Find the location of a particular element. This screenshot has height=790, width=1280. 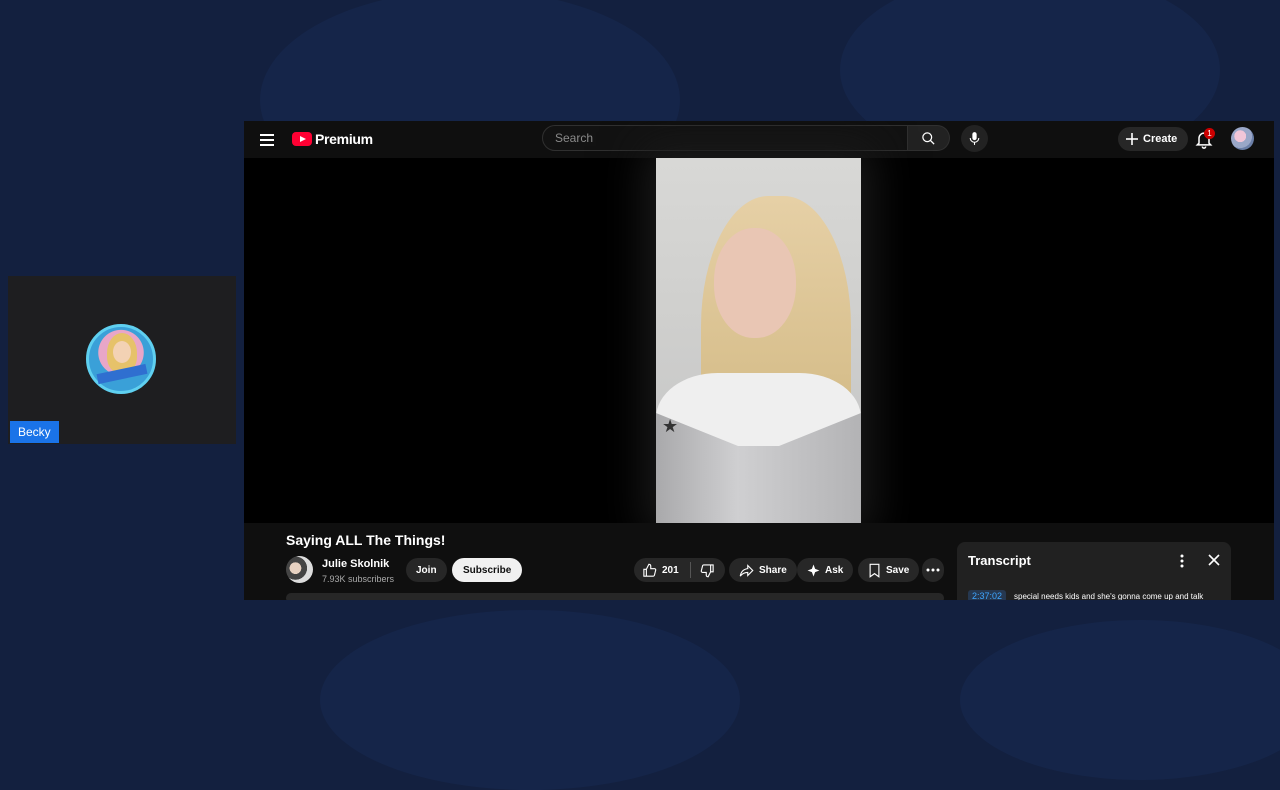

notification-badge: 1 is located at coordinates (1209, 133).